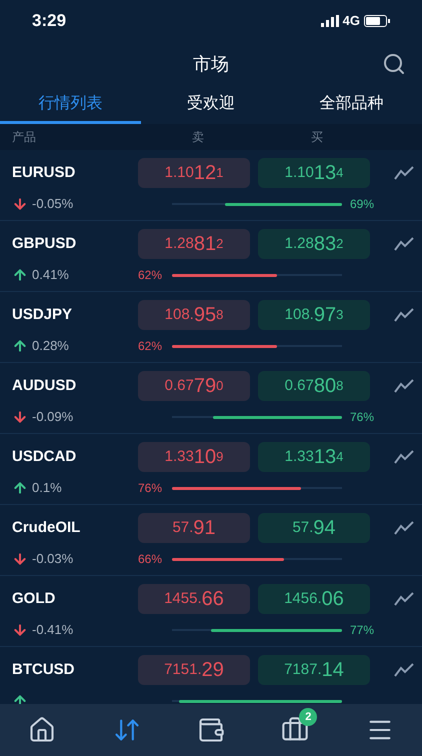  Describe the element at coordinates (50, 275) in the screenshot. I see `change-percent: 0.41%` at that location.